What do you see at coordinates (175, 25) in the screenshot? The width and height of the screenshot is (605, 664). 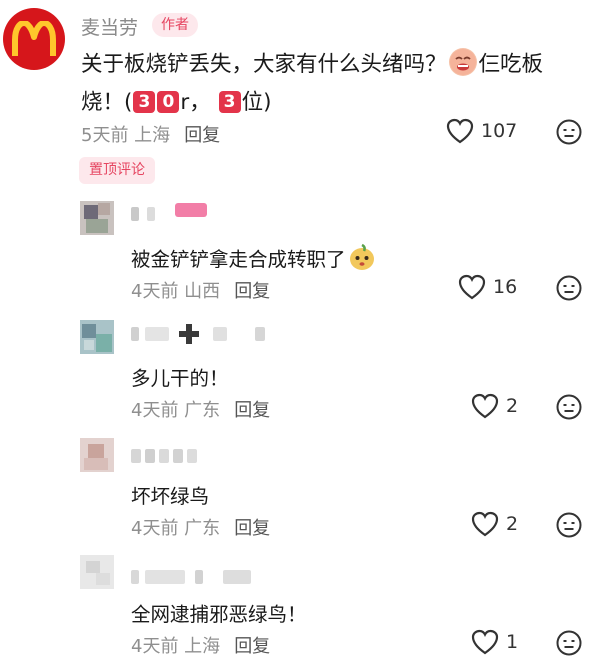 I see `author-badge: 作者` at bounding box center [175, 25].